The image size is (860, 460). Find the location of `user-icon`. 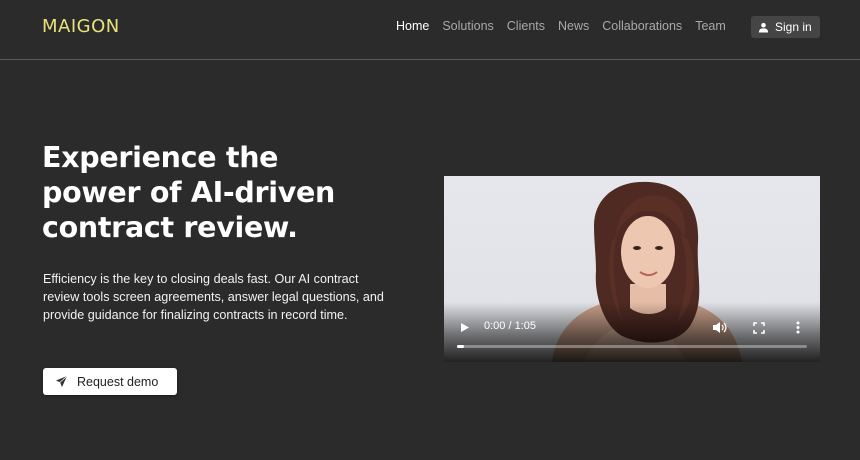

user-icon is located at coordinates (763, 27).